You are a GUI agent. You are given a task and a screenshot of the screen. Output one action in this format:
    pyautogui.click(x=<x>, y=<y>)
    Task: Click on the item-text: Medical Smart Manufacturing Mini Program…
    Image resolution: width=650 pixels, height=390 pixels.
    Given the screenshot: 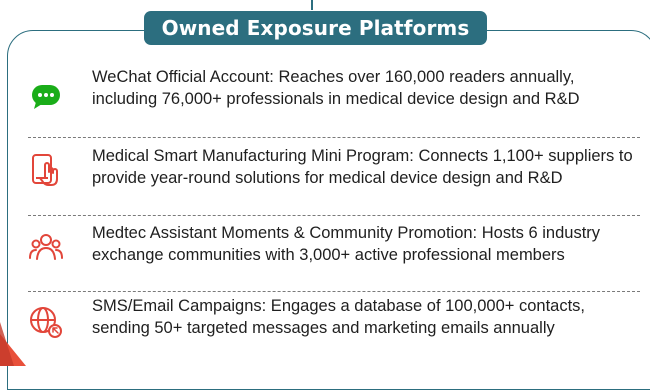 What is the action you would take?
    pyautogui.click(x=362, y=167)
    